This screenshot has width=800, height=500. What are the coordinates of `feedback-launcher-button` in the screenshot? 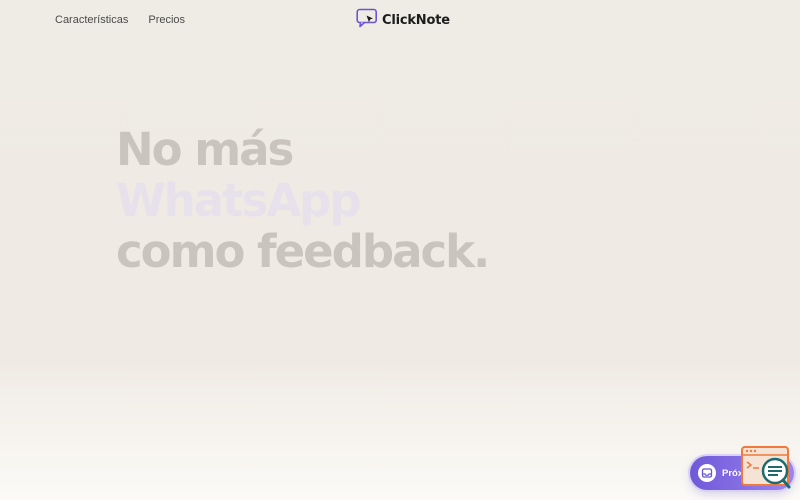 It's located at (767, 468).